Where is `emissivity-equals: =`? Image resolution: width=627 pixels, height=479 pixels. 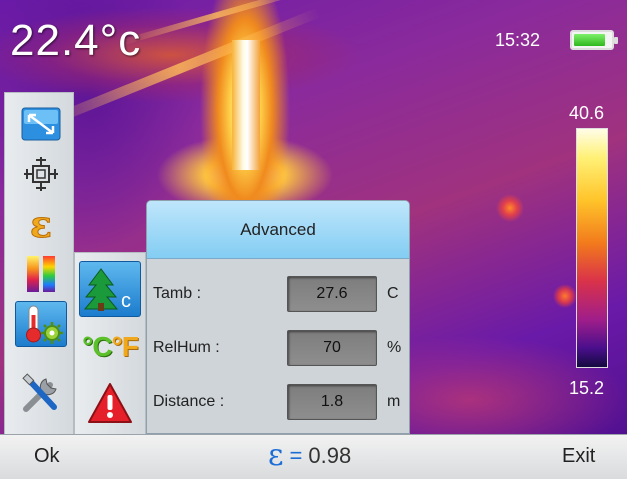 emissivity-equals: = is located at coordinates (296, 455).